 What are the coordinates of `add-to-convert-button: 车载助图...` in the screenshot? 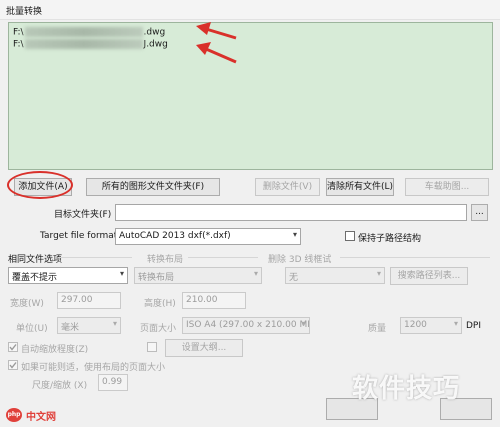 It's located at (447, 187).